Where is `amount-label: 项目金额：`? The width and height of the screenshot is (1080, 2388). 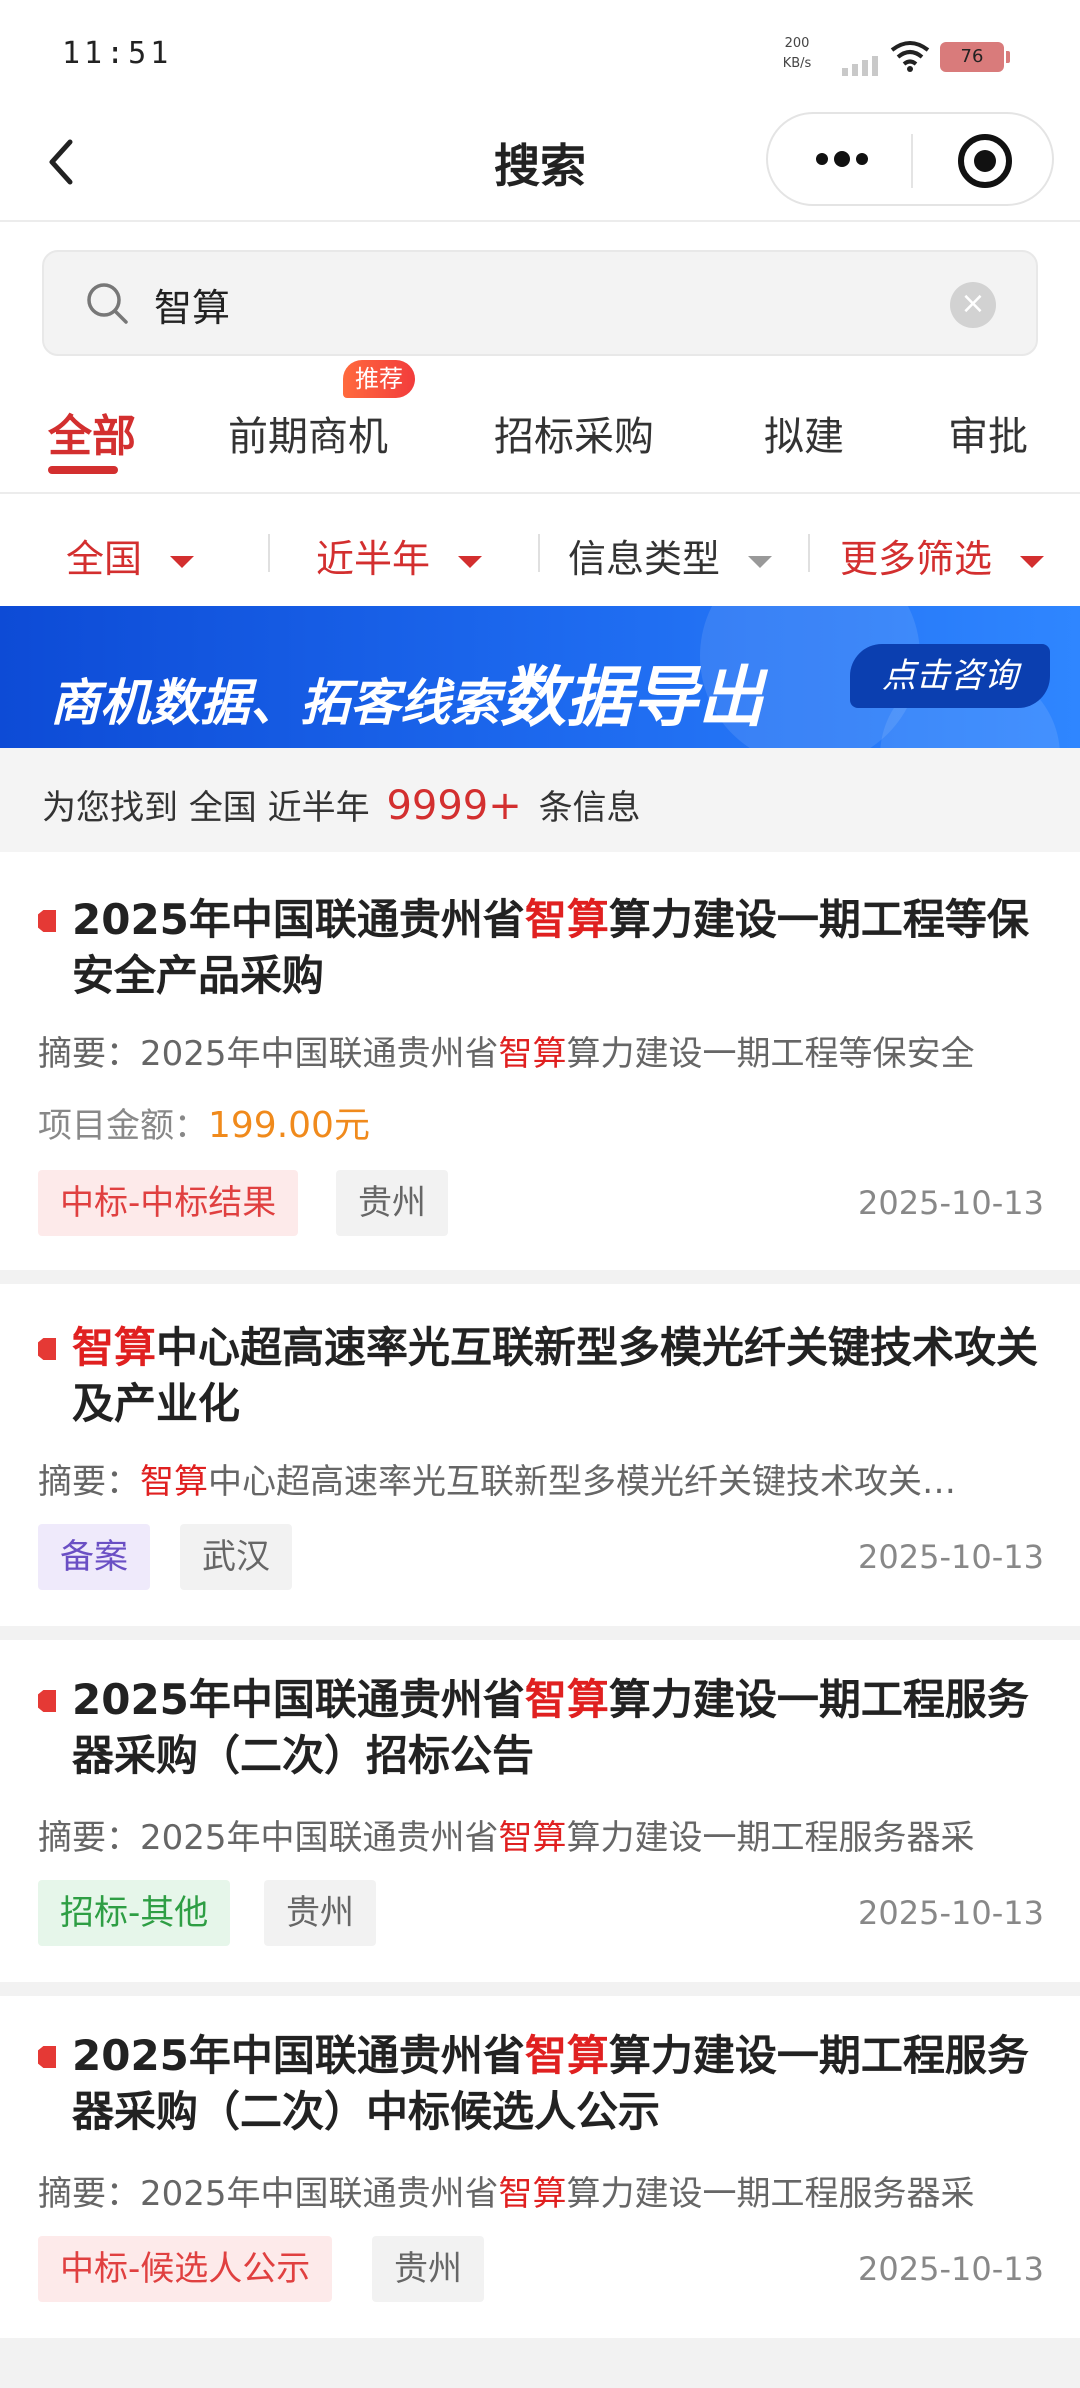
amount-label: 项目金额： is located at coordinates (123, 1126).